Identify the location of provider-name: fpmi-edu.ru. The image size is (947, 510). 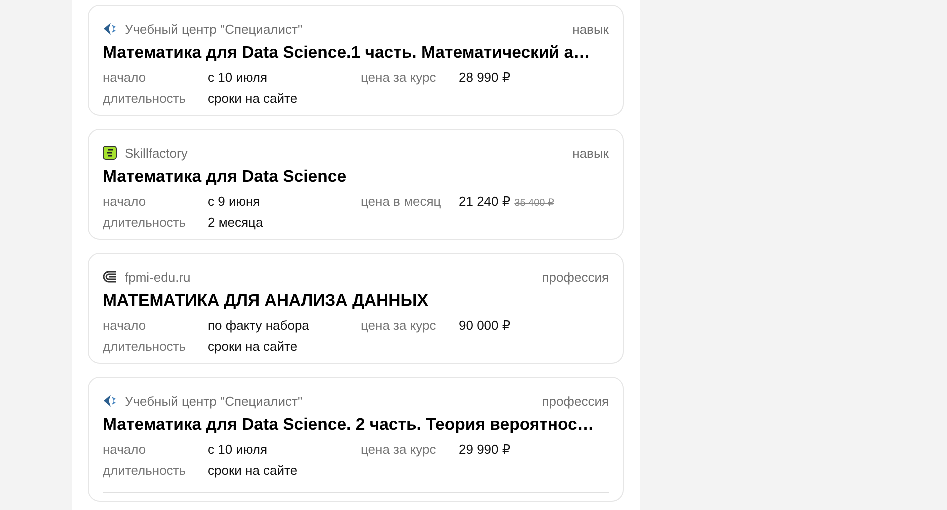
(158, 277).